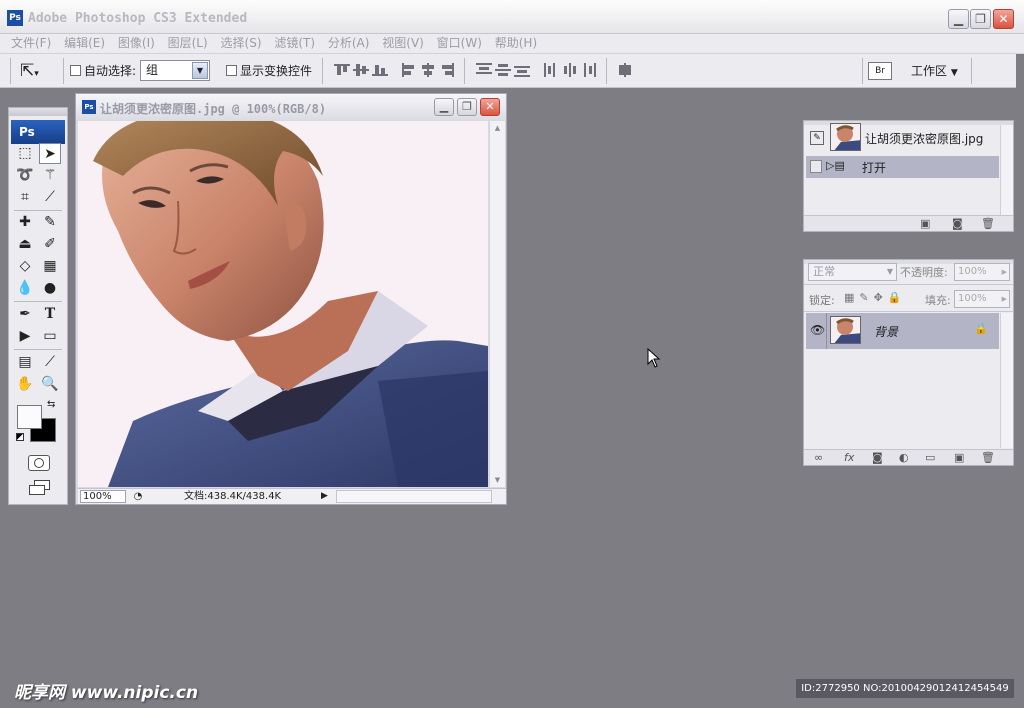  I want to click on crop-tool-icon: ⌗, so click(25, 197).